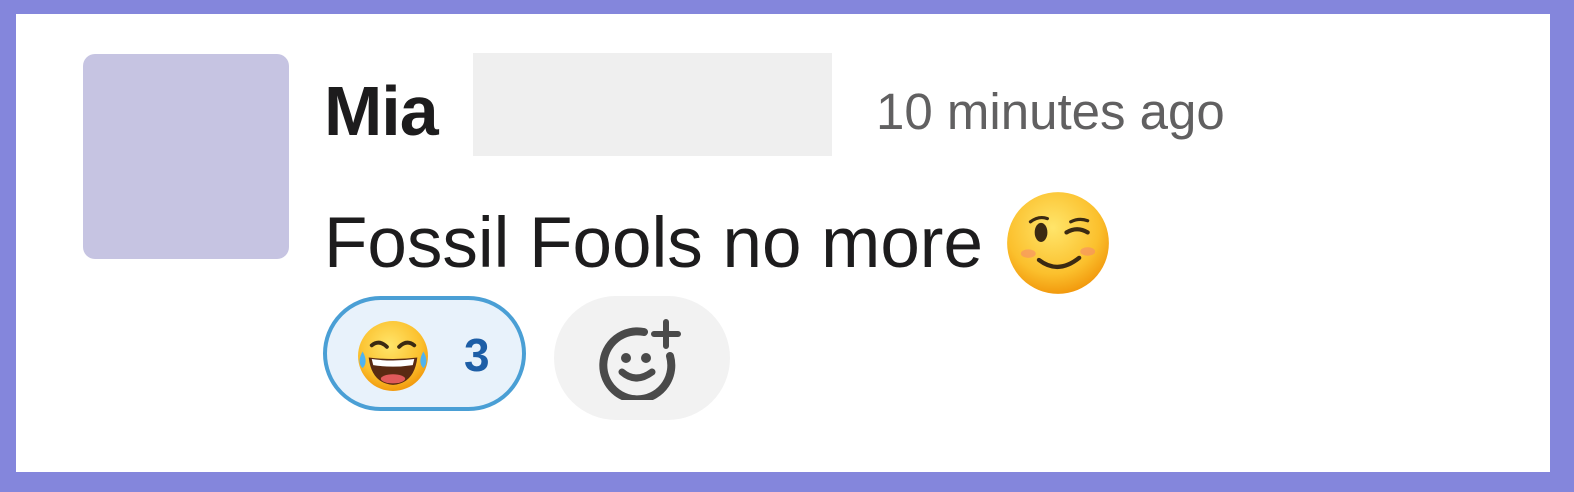  I want to click on redacted-status-block, so click(652, 104).